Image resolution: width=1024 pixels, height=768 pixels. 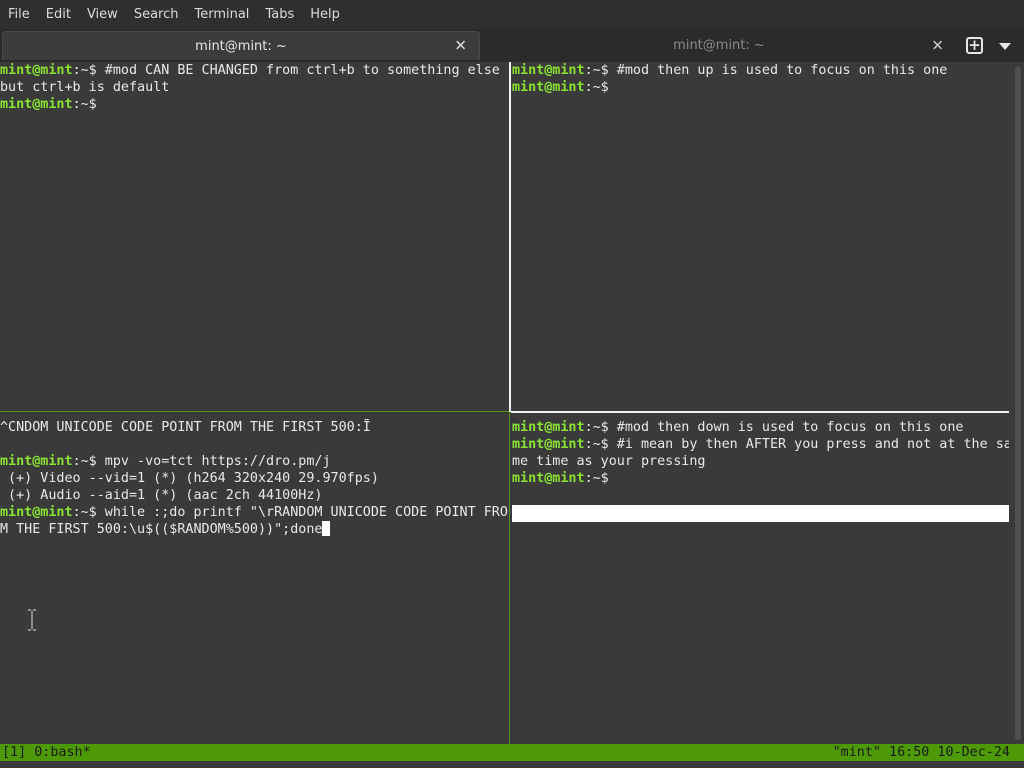 I want to click on dropdown-arrow-icon, so click(x=1005, y=46).